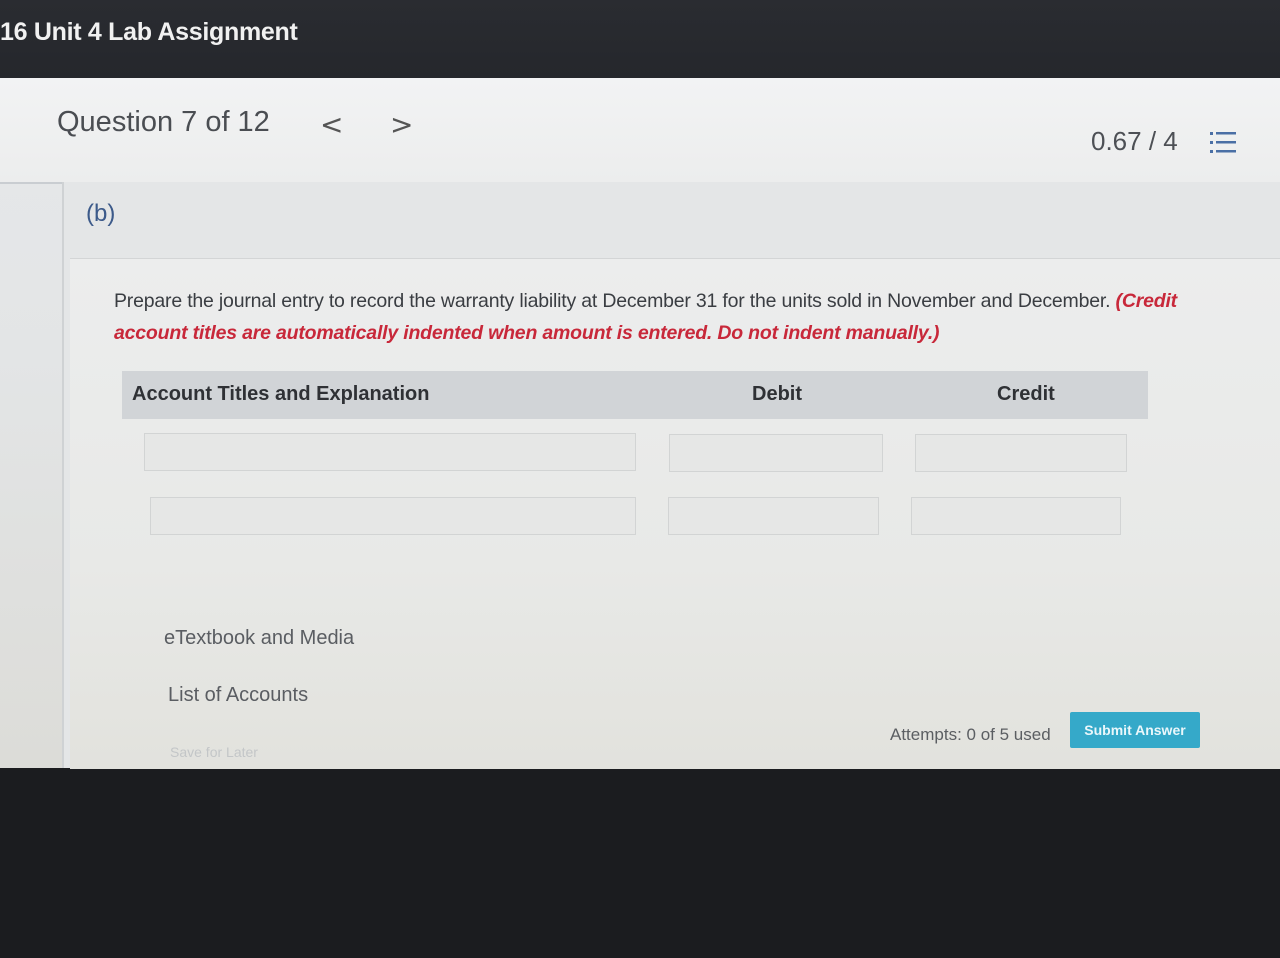  I want to click on etextbook-media-link: eTextbook and Media, so click(259, 638).